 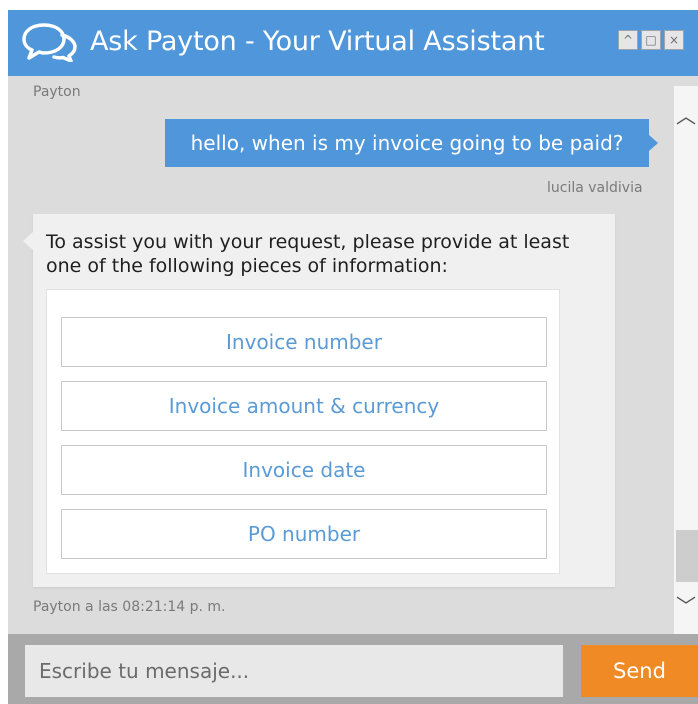 I want to click on chat-bubbles-icon, so click(x=49, y=42).